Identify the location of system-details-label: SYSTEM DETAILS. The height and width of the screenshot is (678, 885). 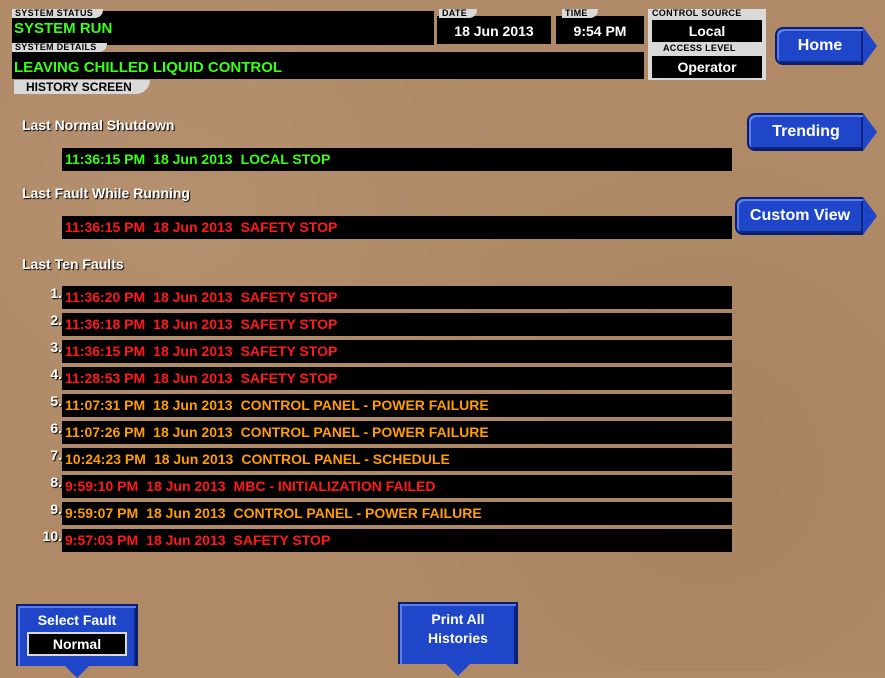
(59, 47).